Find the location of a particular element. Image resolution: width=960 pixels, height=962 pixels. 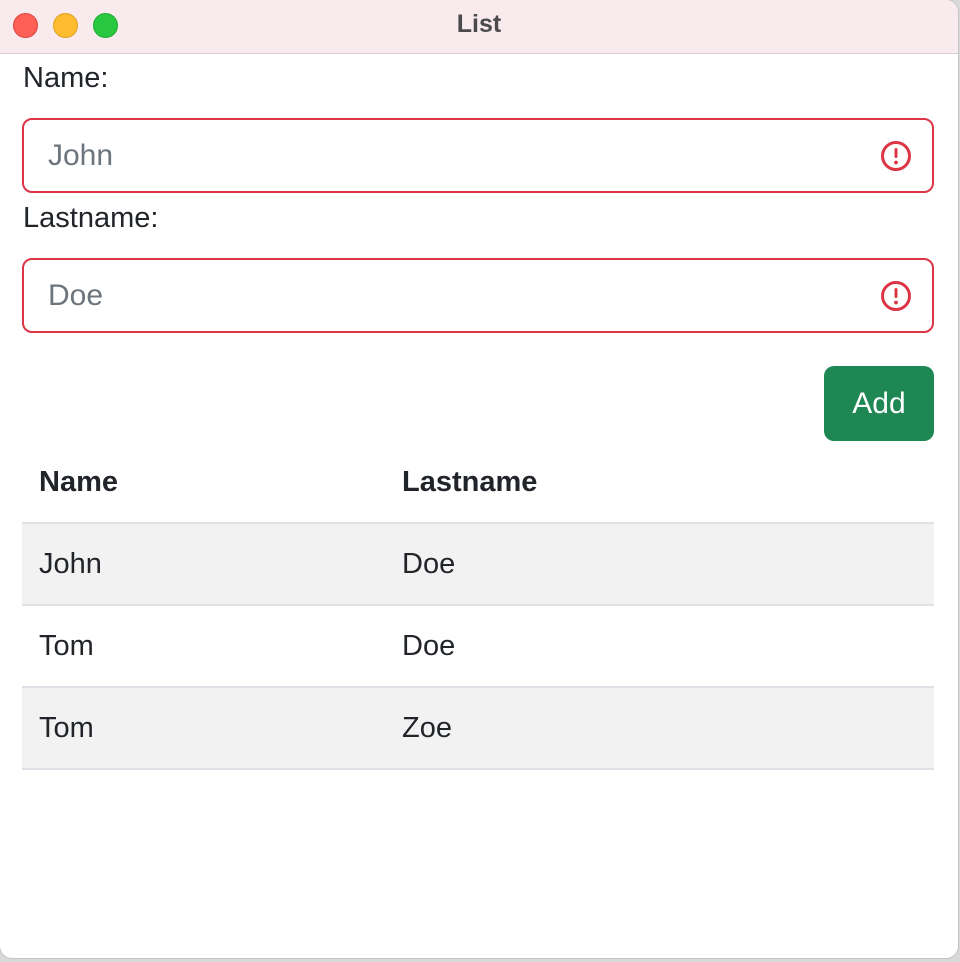

add-button: Add is located at coordinates (879, 403).